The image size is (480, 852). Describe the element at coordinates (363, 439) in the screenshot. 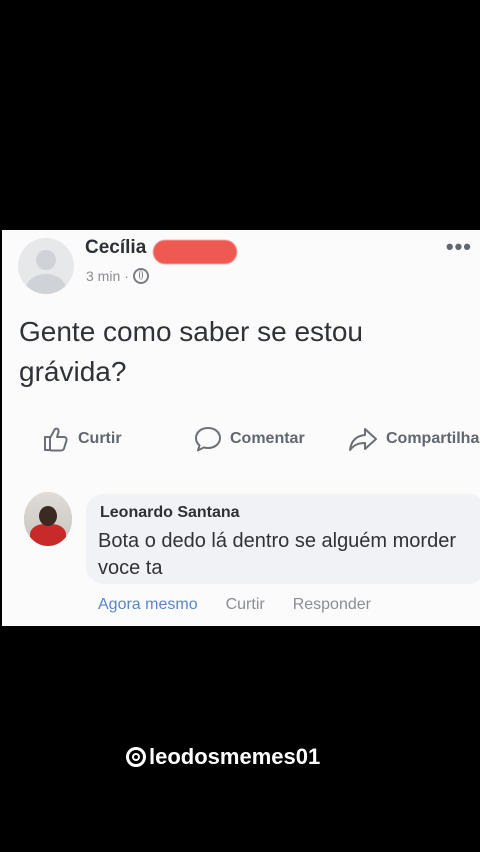

I see `share-arrow-icon` at that location.